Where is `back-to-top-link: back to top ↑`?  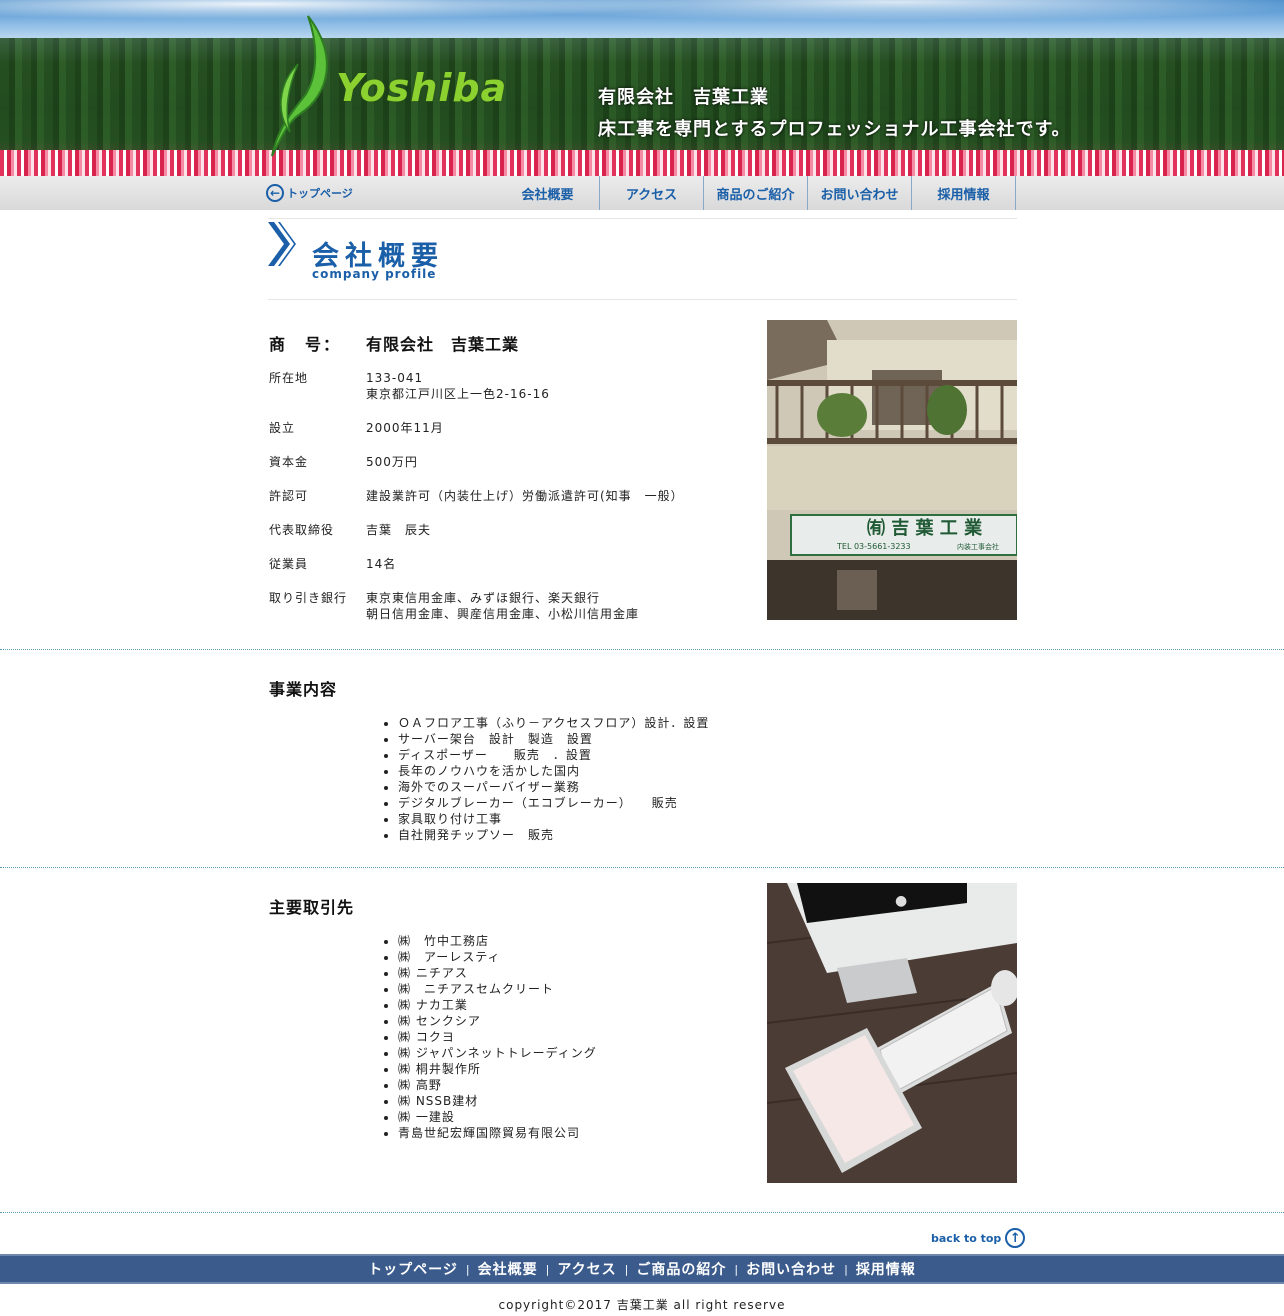 back-to-top-link: back to top ↑ is located at coordinates (978, 1238).